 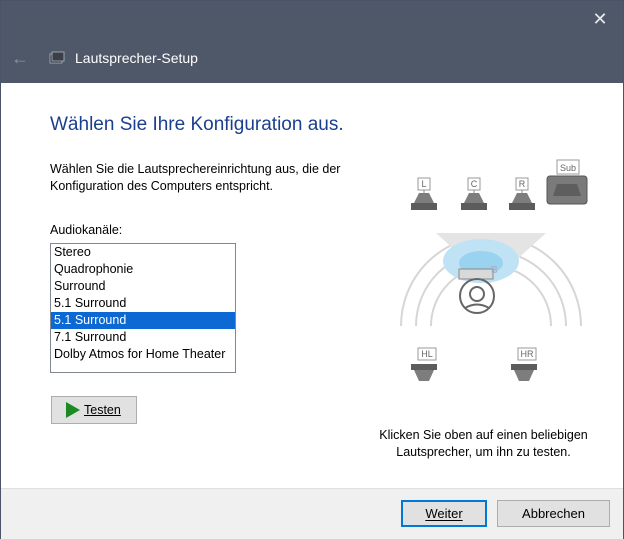 I want to click on speaker-right: R, so click(x=522, y=193).